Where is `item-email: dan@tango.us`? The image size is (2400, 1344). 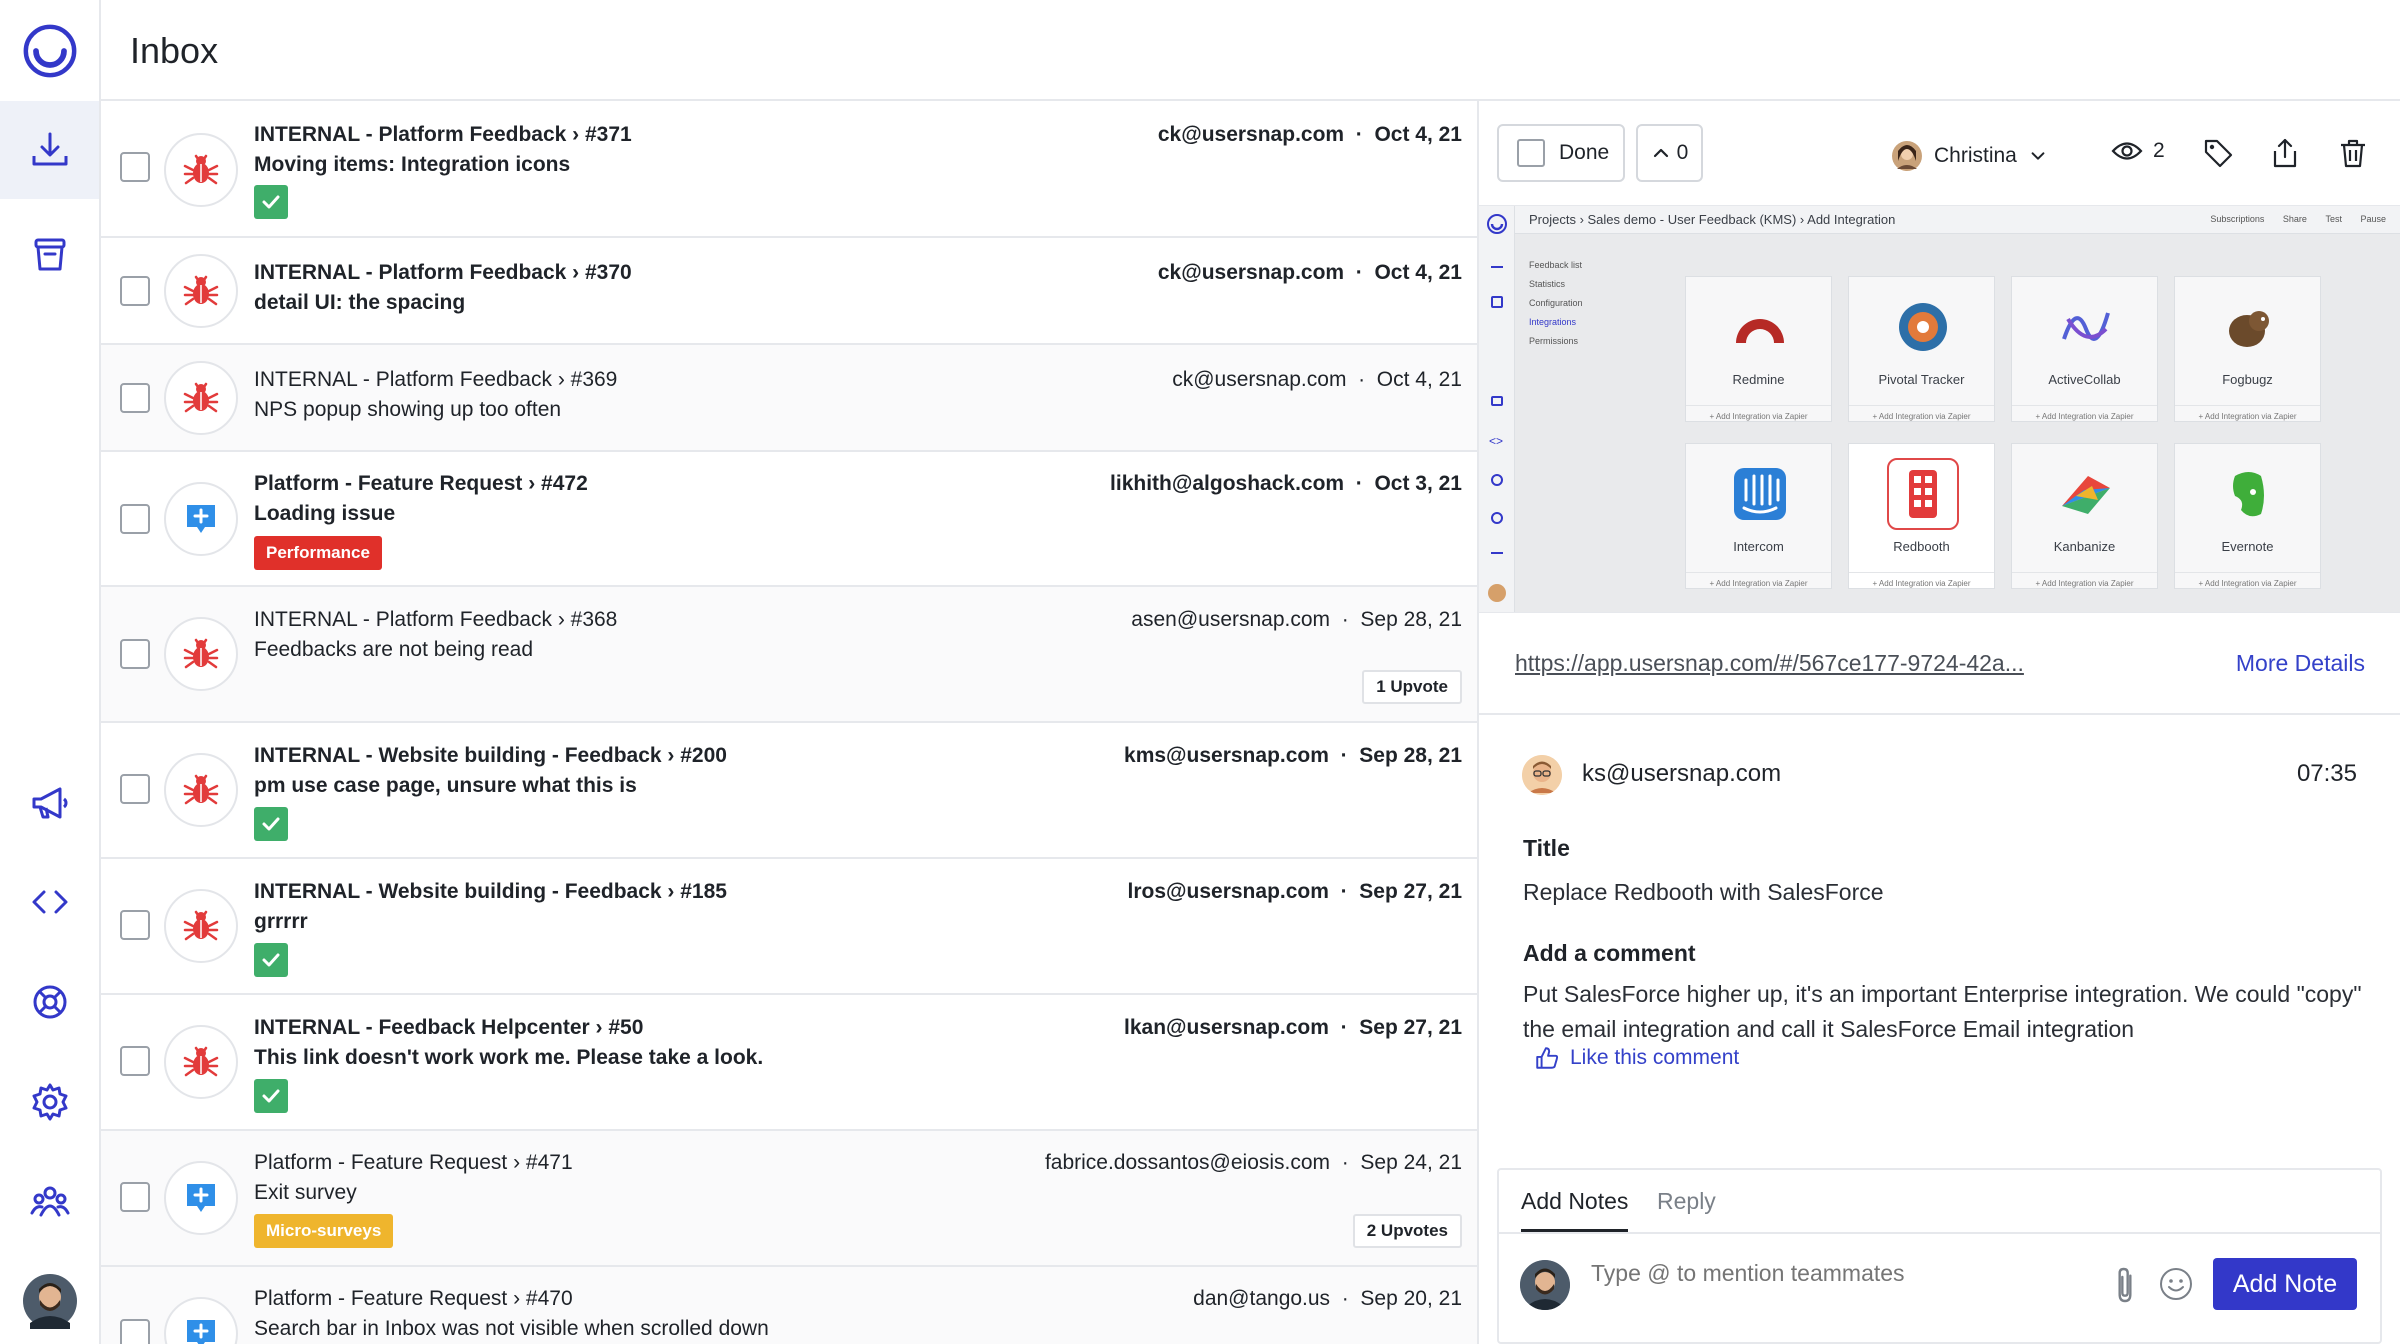
item-email: dan@tango.us is located at coordinates (1262, 1298).